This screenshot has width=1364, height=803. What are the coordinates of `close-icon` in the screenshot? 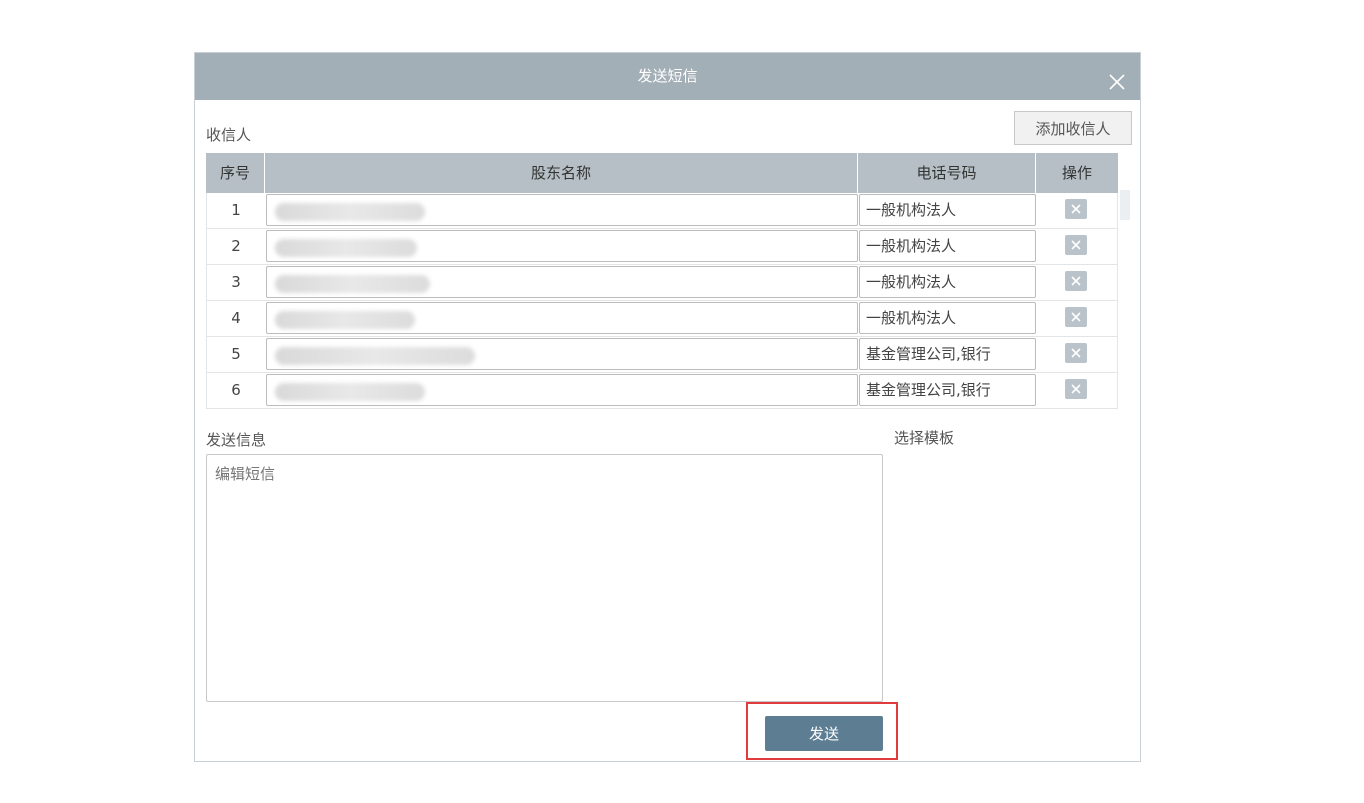 It's located at (1117, 77).